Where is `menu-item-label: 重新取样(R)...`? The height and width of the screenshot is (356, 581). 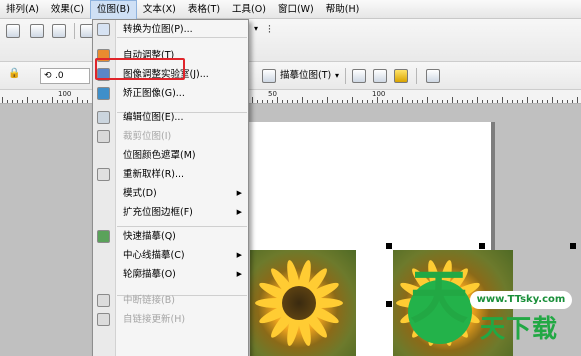 menu-item-label: 重新取样(R)... is located at coordinates (154, 174).